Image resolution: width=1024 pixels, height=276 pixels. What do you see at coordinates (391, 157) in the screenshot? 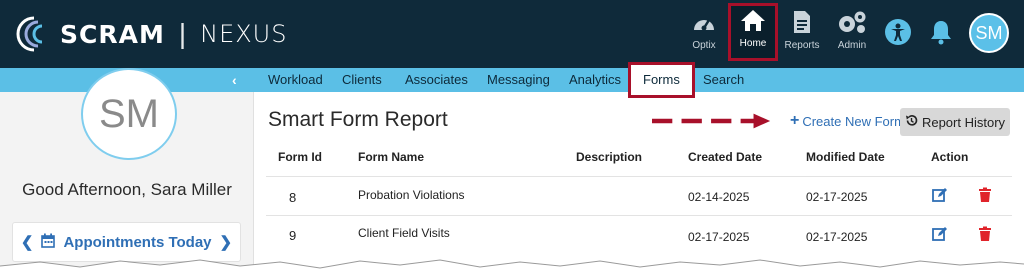
I see `col-header-form-name: Form Name` at bounding box center [391, 157].